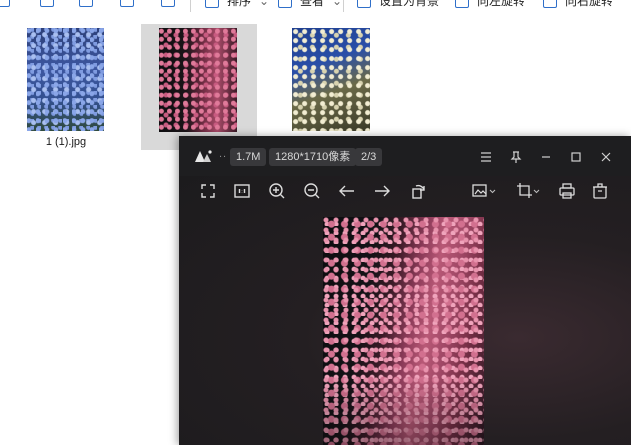 The height and width of the screenshot is (445, 631). Describe the element at coordinates (486, 157) in the screenshot. I see `menu-icon` at that location.